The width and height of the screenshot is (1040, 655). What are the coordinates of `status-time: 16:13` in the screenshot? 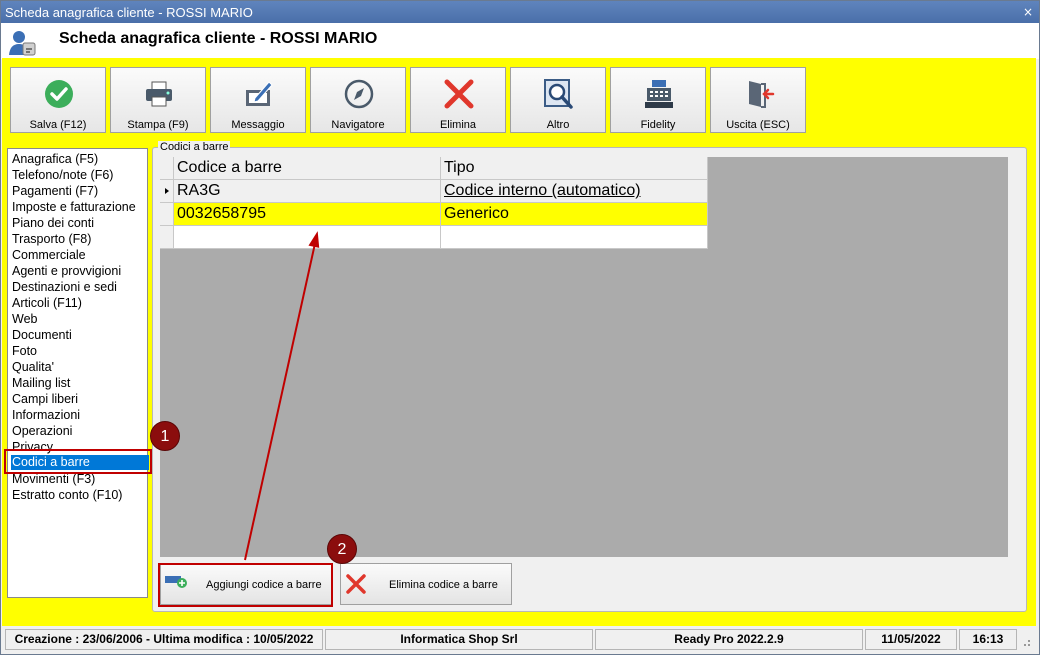 It's located at (988, 639).